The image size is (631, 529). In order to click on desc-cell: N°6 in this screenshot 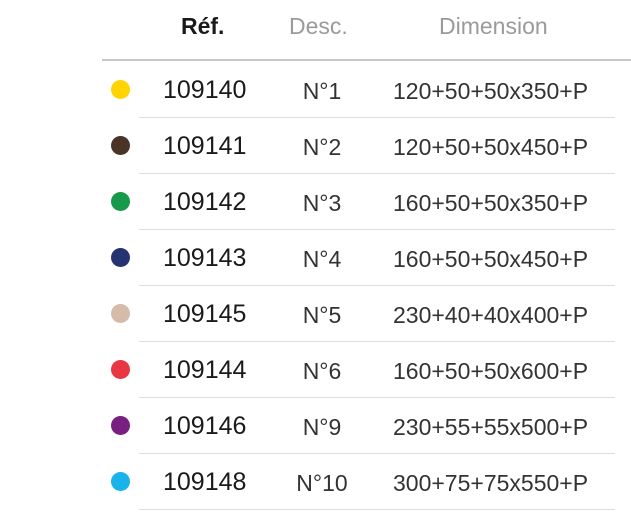, I will do `click(322, 371)`.